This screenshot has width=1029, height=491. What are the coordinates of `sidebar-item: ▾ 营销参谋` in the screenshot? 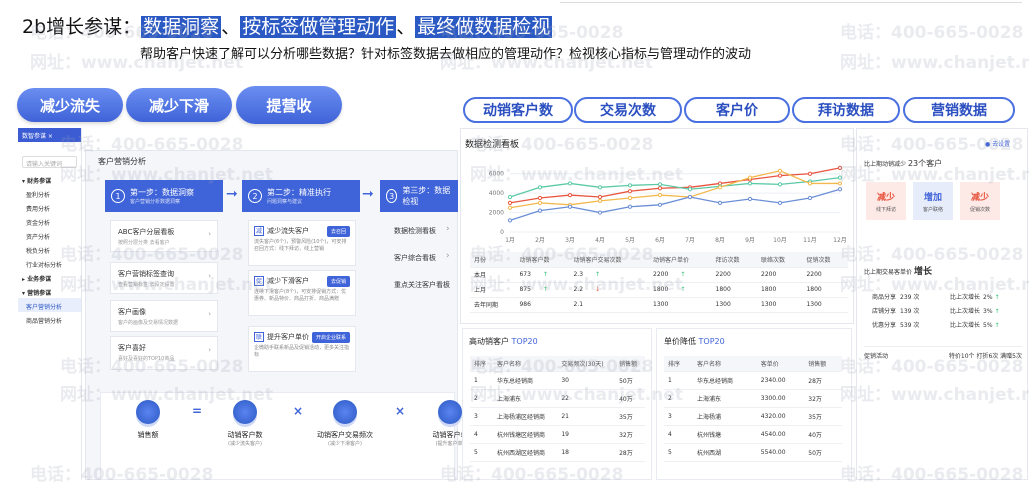 It's located at (49, 291).